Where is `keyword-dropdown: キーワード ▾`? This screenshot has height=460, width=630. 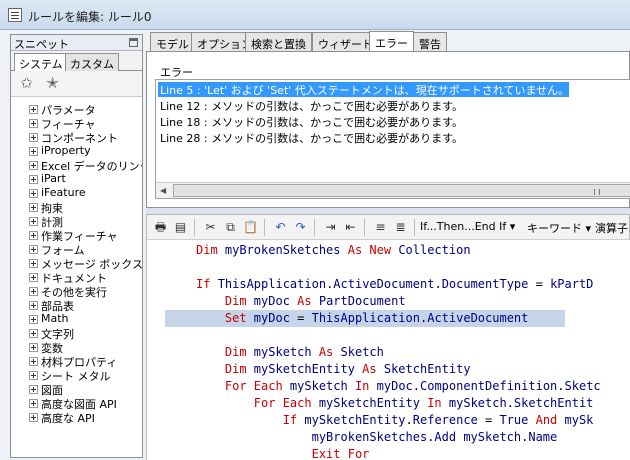 keyword-dropdown: キーワード ▾ is located at coordinates (559, 228).